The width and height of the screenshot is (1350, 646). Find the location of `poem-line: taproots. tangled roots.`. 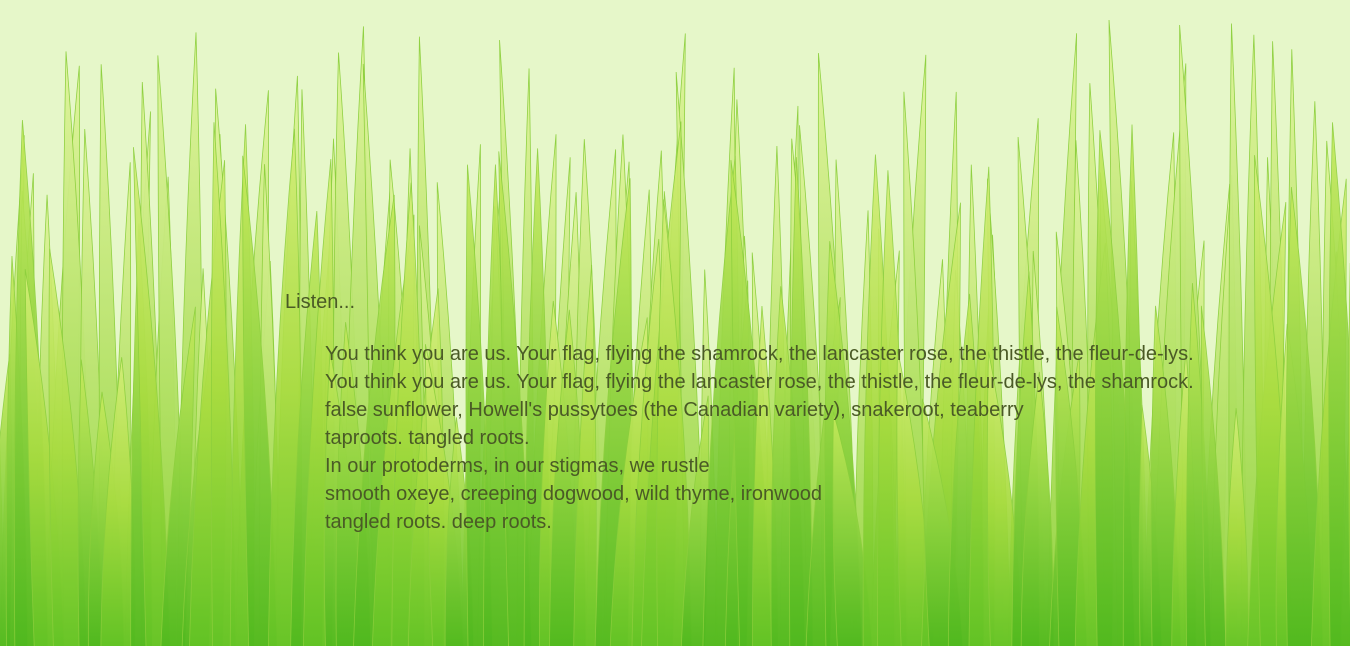

poem-line: taproots. tangled roots. is located at coordinates (427, 438).